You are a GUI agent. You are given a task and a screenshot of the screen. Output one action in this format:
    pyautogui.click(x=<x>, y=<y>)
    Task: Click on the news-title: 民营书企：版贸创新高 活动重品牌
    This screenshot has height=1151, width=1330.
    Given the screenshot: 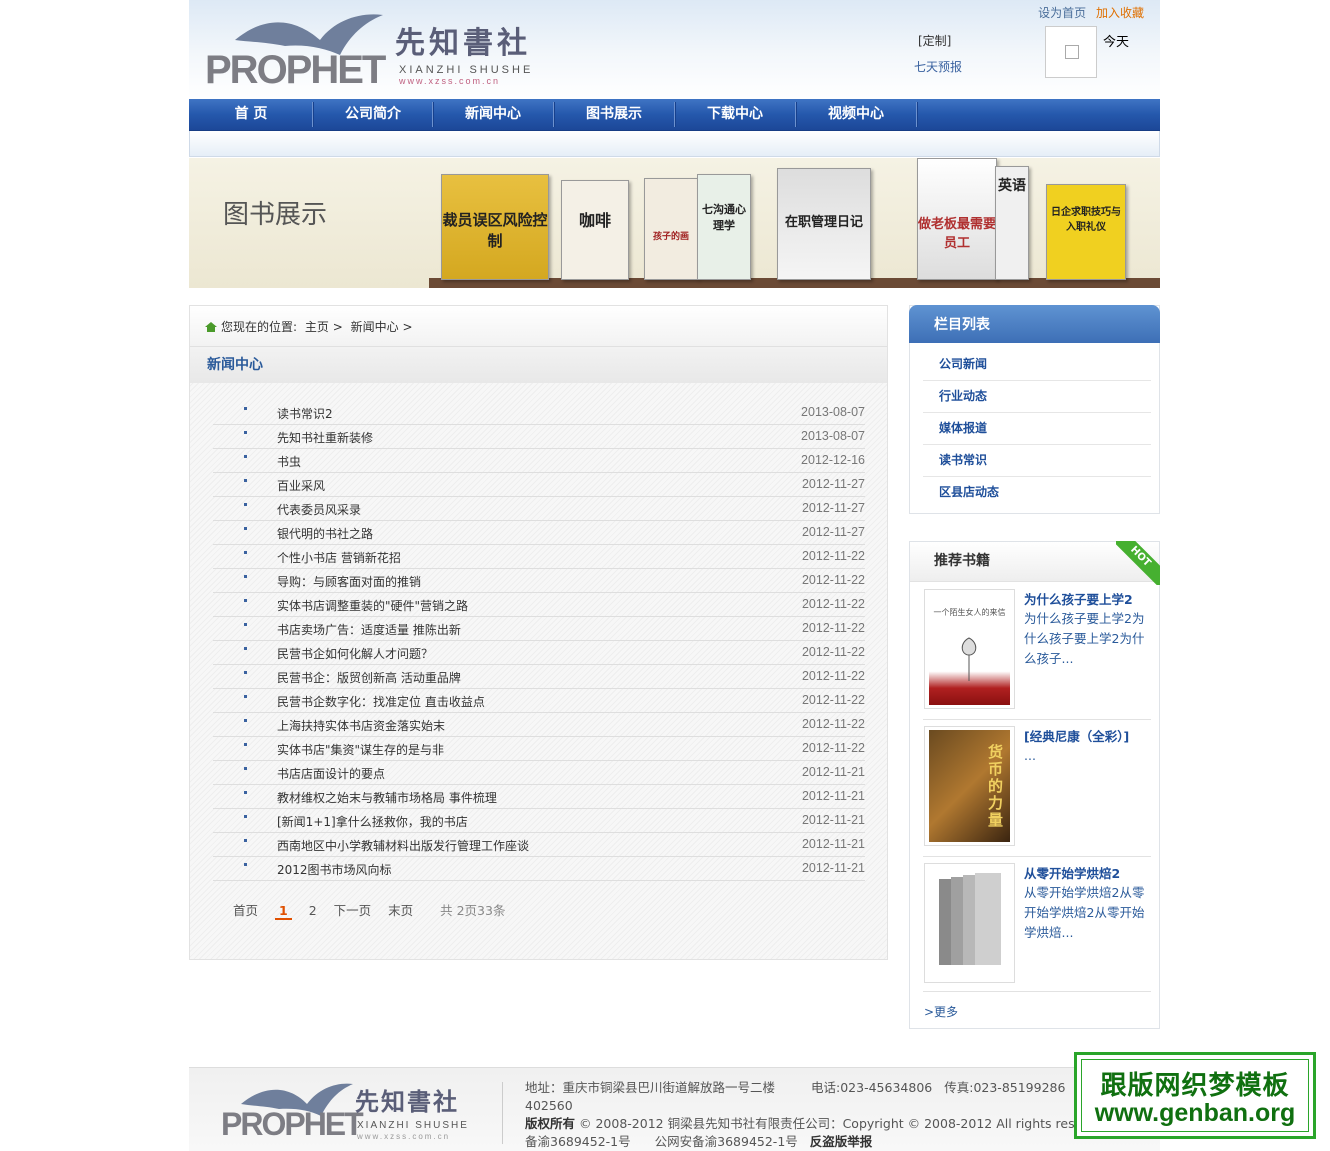 What is the action you would take?
    pyautogui.click(x=369, y=677)
    